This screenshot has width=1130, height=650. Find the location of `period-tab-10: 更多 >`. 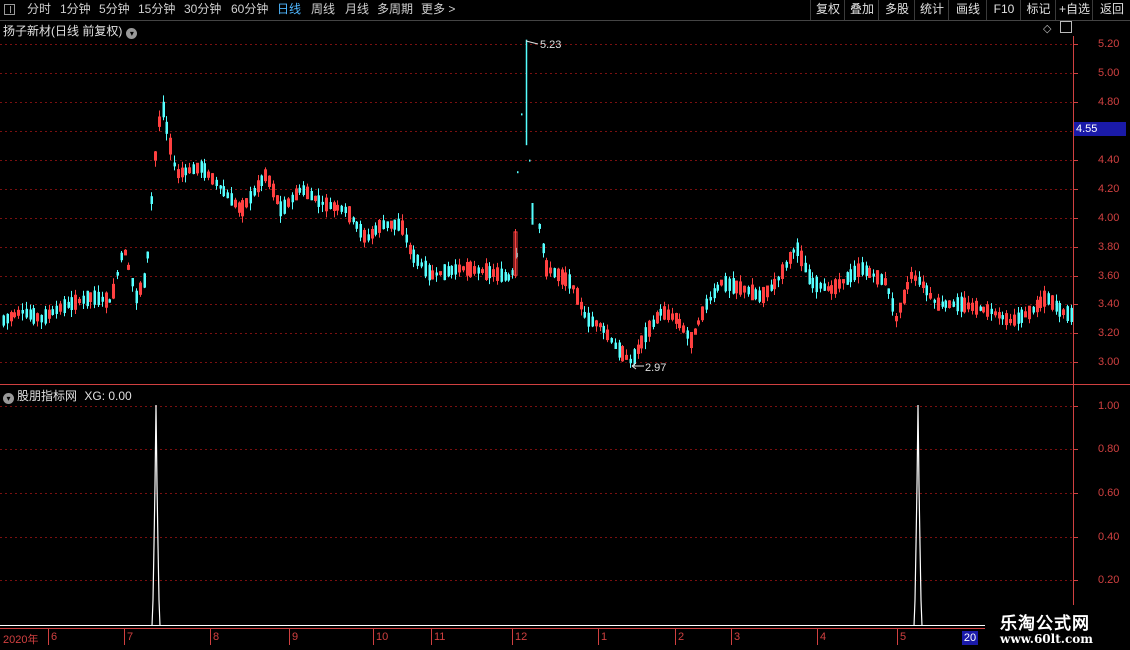

period-tab-10: 更多 > is located at coordinates (438, 10).